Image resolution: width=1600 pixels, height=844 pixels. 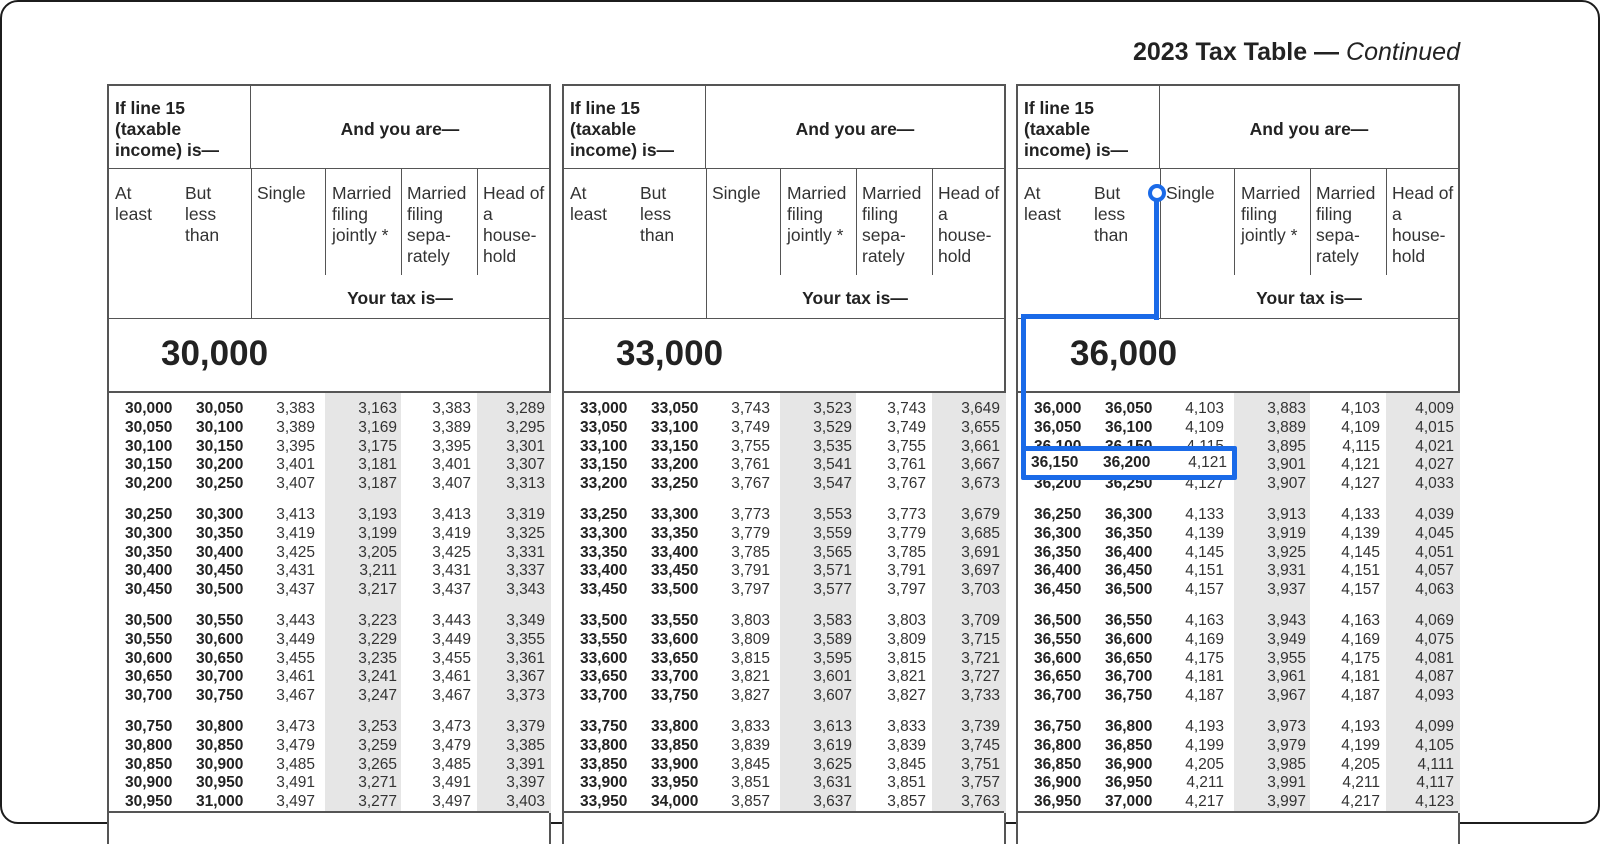 I want to click on hoh-tax: 3,649, so click(x=980, y=408).